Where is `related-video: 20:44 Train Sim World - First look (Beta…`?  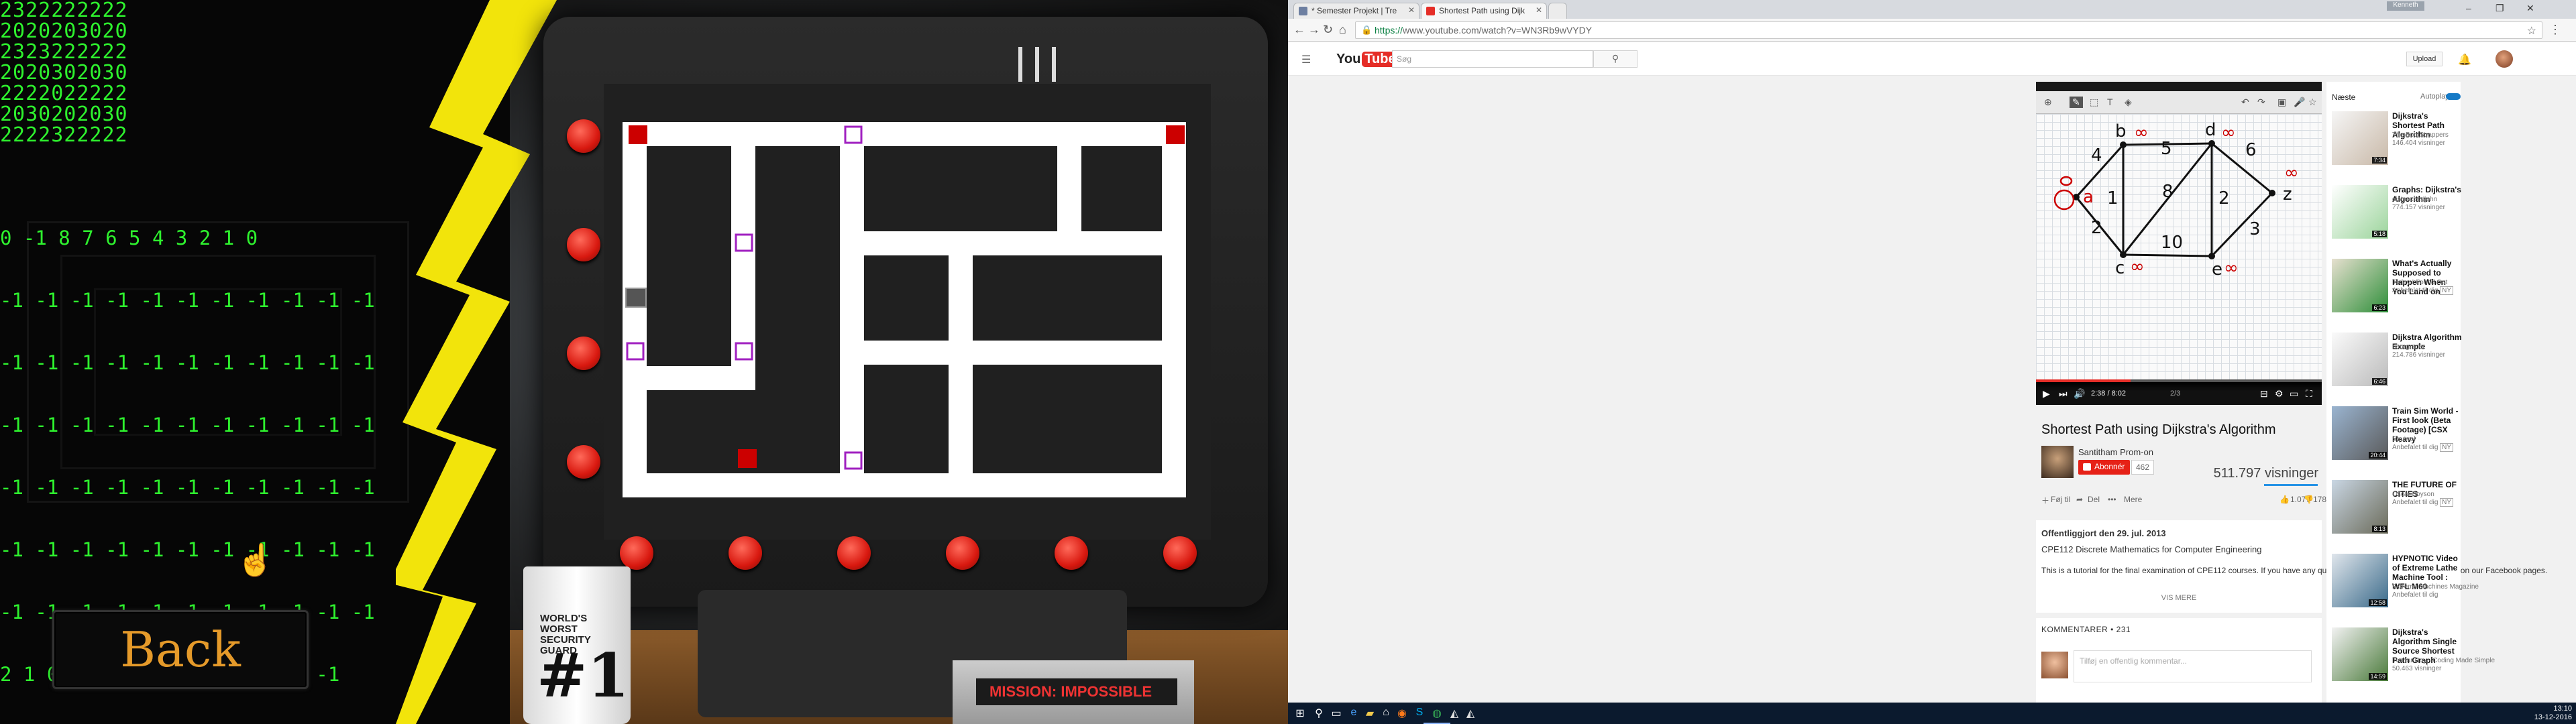
related-video: 20:44 Train Sim World - First look (Beta… is located at coordinates (2396, 438).